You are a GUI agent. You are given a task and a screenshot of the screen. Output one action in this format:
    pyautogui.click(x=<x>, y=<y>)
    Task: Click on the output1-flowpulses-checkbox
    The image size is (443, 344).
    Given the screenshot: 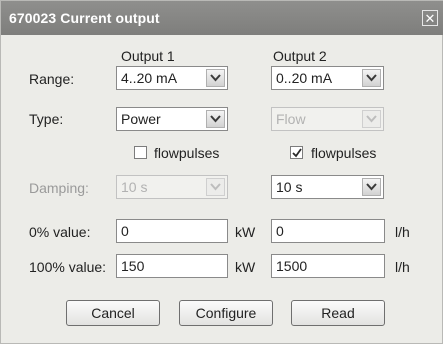 What is the action you would take?
    pyautogui.click(x=140, y=152)
    